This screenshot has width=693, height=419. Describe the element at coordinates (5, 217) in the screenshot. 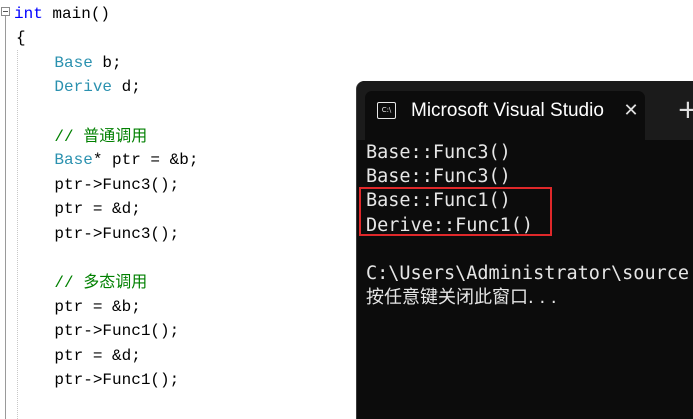

I see `fold-guide-line` at that location.